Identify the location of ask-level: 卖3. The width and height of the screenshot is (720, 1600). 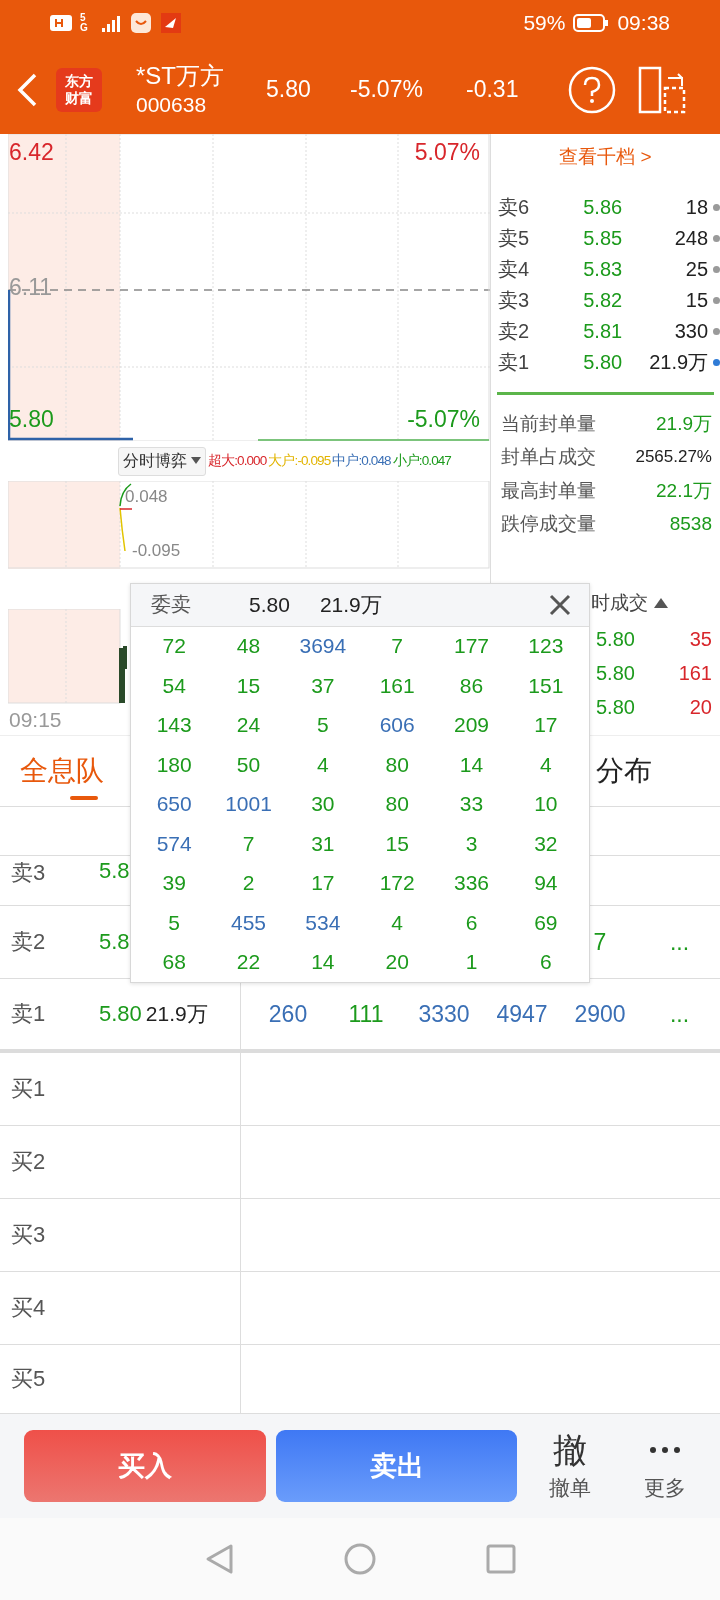
(514, 300).